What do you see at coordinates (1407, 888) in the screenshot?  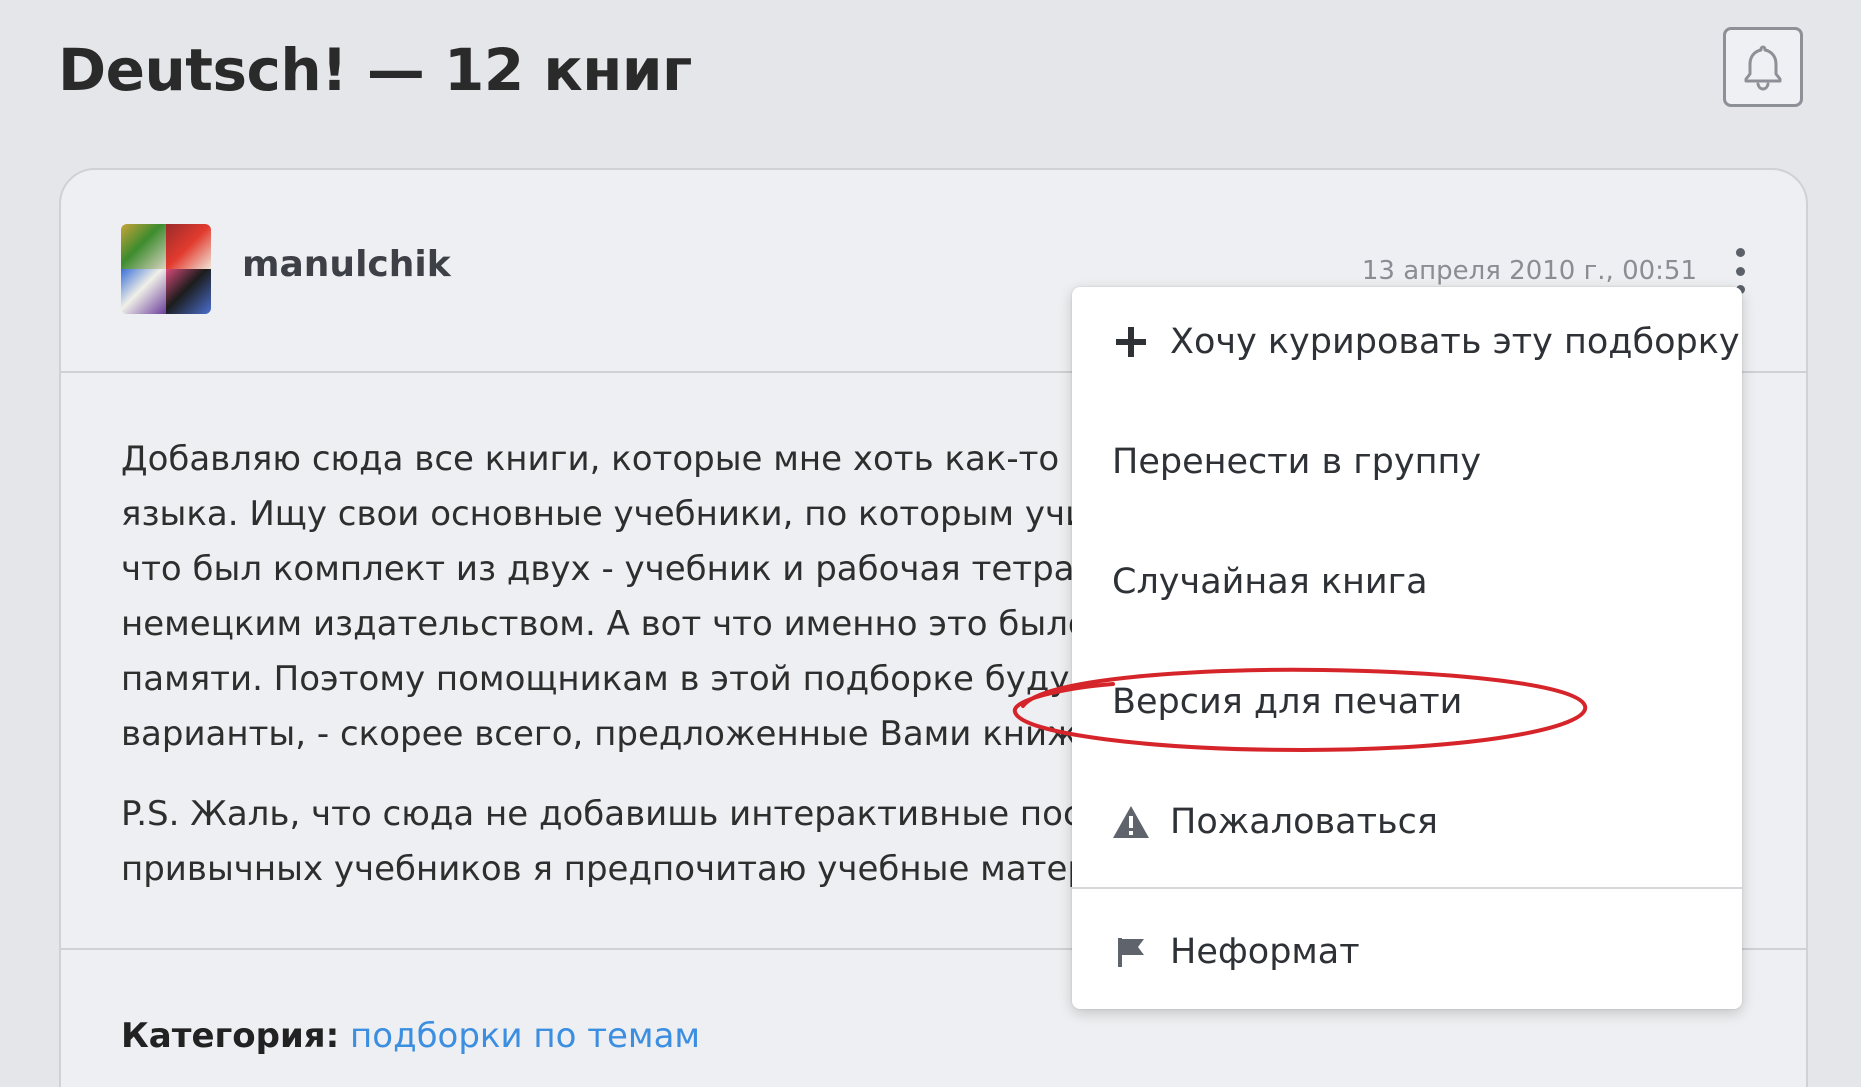 I see `menu-divider` at bounding box center [1407, 888].